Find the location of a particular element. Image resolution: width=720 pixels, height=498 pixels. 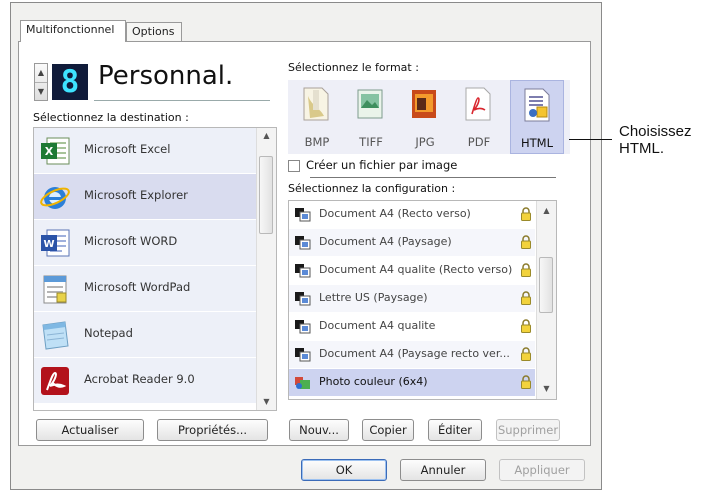

callout-text: Choisissez HTML. is located at coordinates (655, 140).